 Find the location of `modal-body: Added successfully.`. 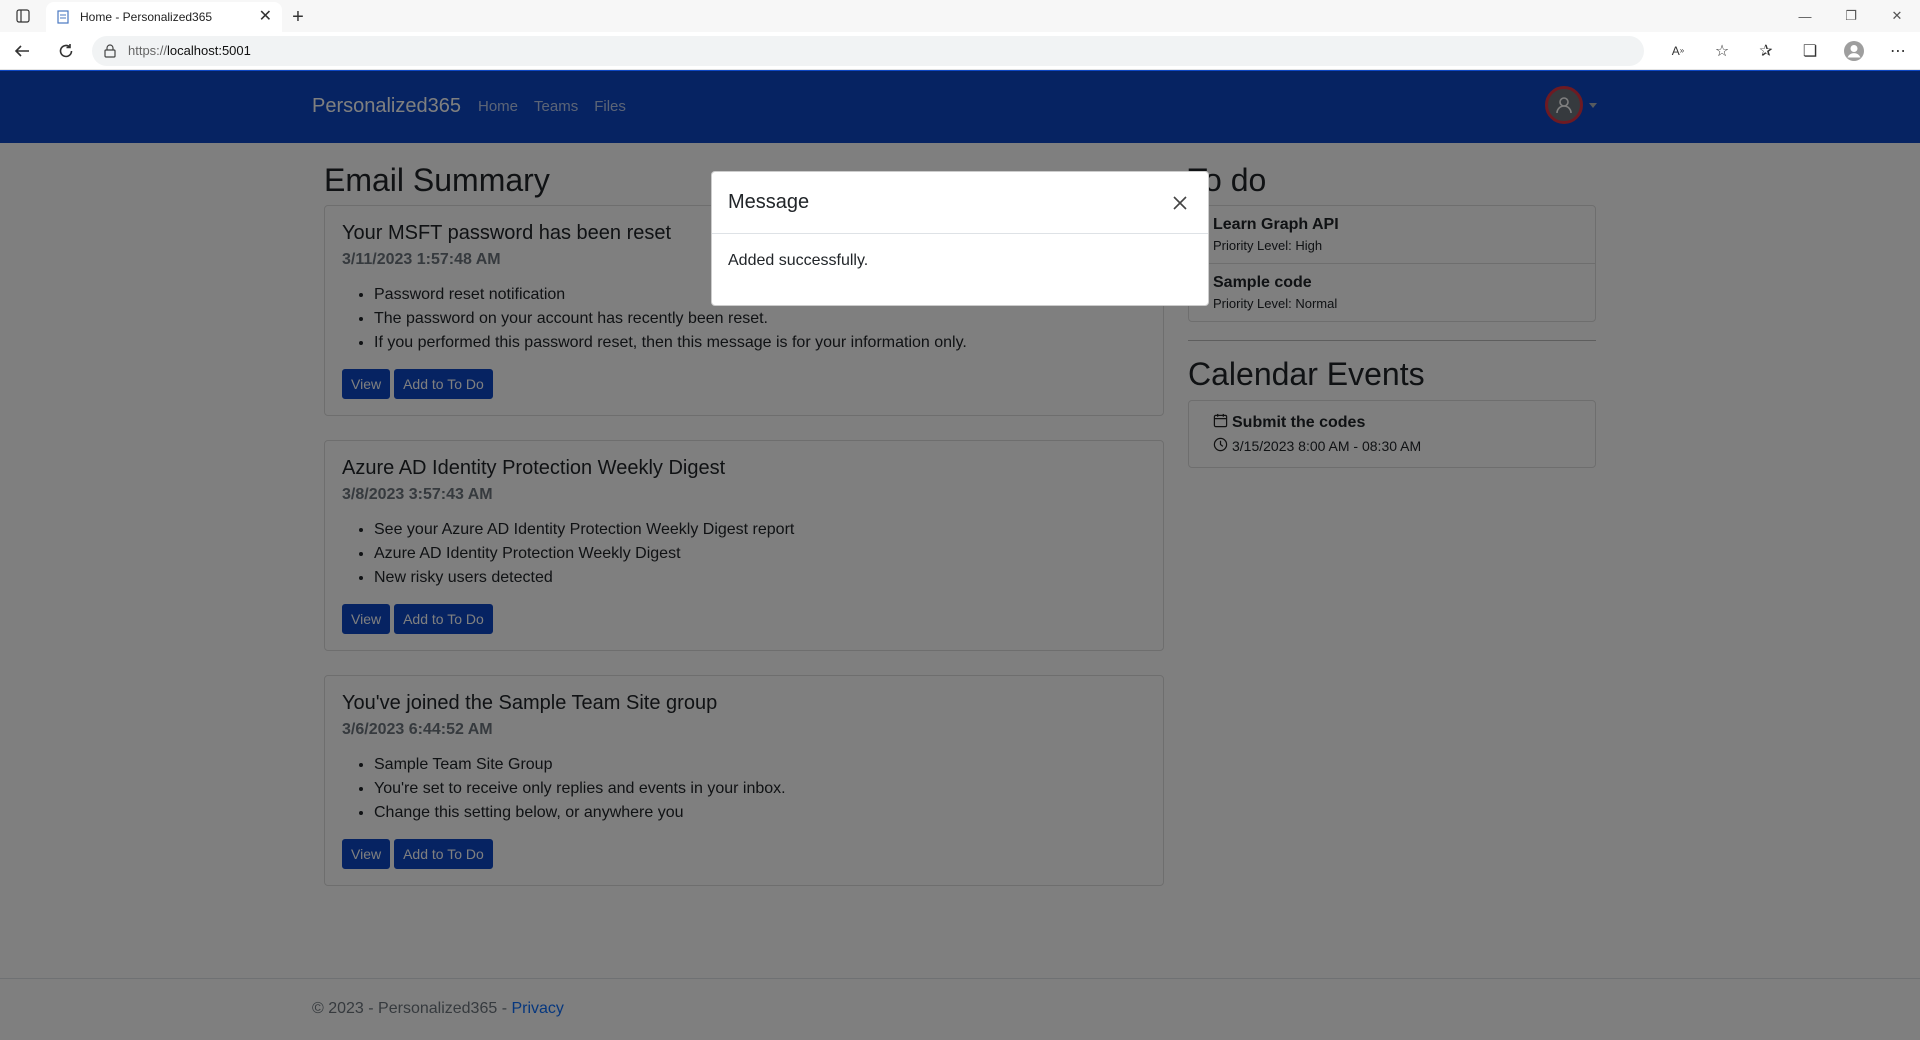

modal-body: Added successfully. is located at coordinates (798, 260).